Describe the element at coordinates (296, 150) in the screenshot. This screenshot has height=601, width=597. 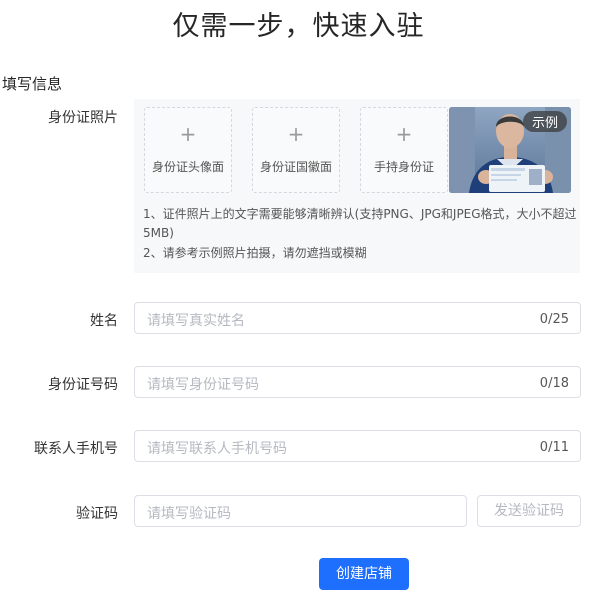
I see `upload-id-back-button: + 身份证国徽面` at that location.